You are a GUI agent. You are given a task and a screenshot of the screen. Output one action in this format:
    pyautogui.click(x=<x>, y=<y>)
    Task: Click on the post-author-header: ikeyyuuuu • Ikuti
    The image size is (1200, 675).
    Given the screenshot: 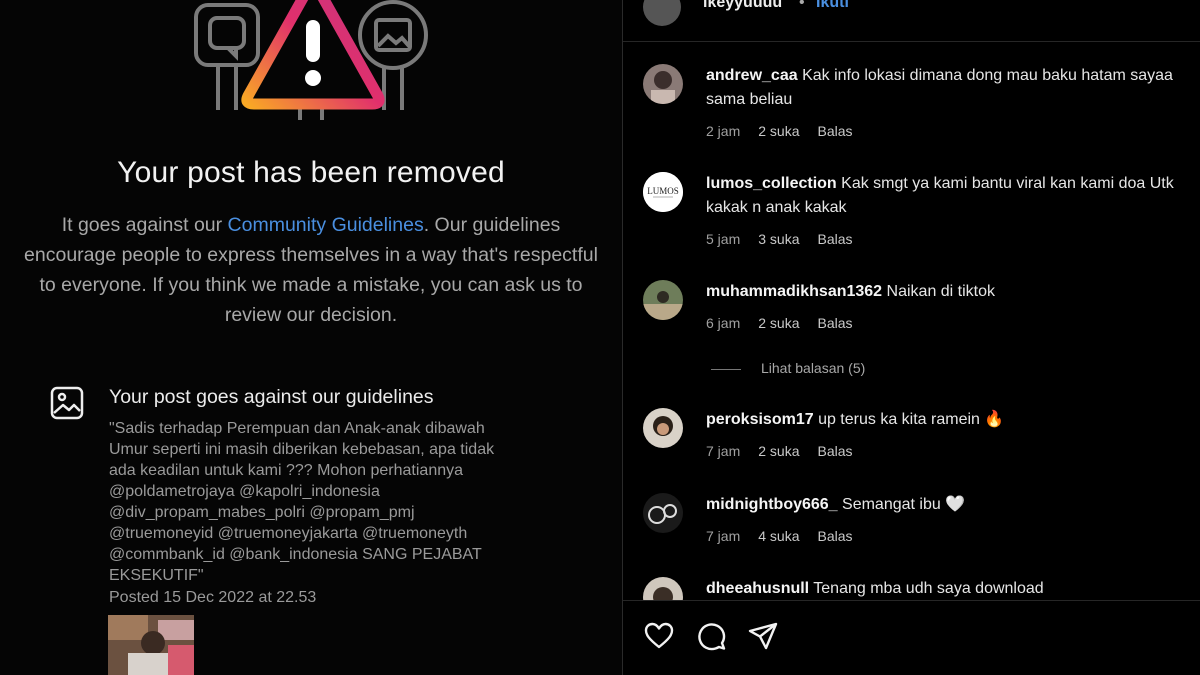 What is the action you would take?
    pyautogui.click(x=911, y=14)
    